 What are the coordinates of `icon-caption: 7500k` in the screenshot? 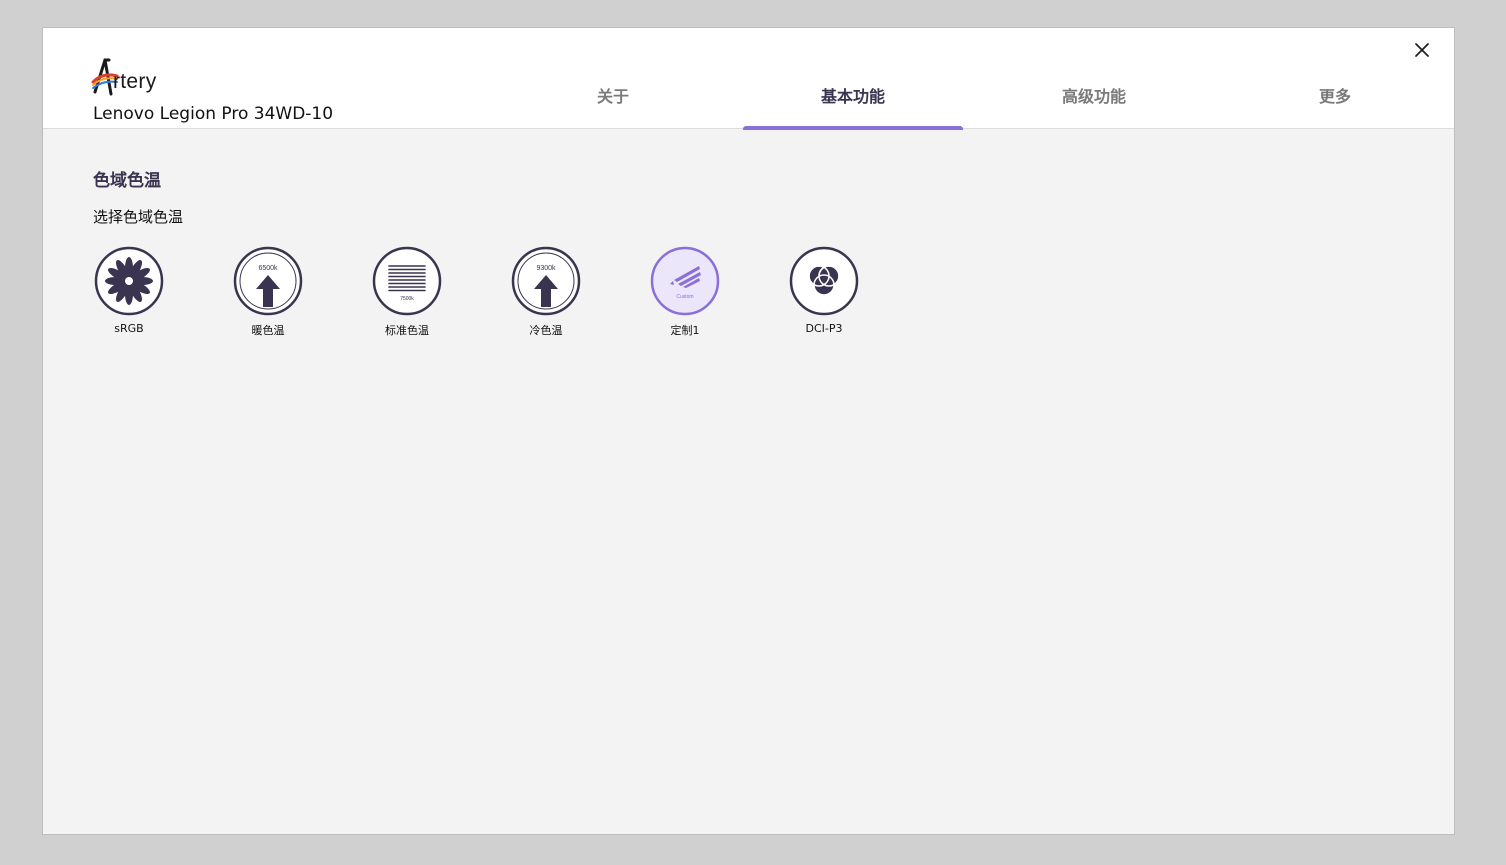 It's located at (407, 299).